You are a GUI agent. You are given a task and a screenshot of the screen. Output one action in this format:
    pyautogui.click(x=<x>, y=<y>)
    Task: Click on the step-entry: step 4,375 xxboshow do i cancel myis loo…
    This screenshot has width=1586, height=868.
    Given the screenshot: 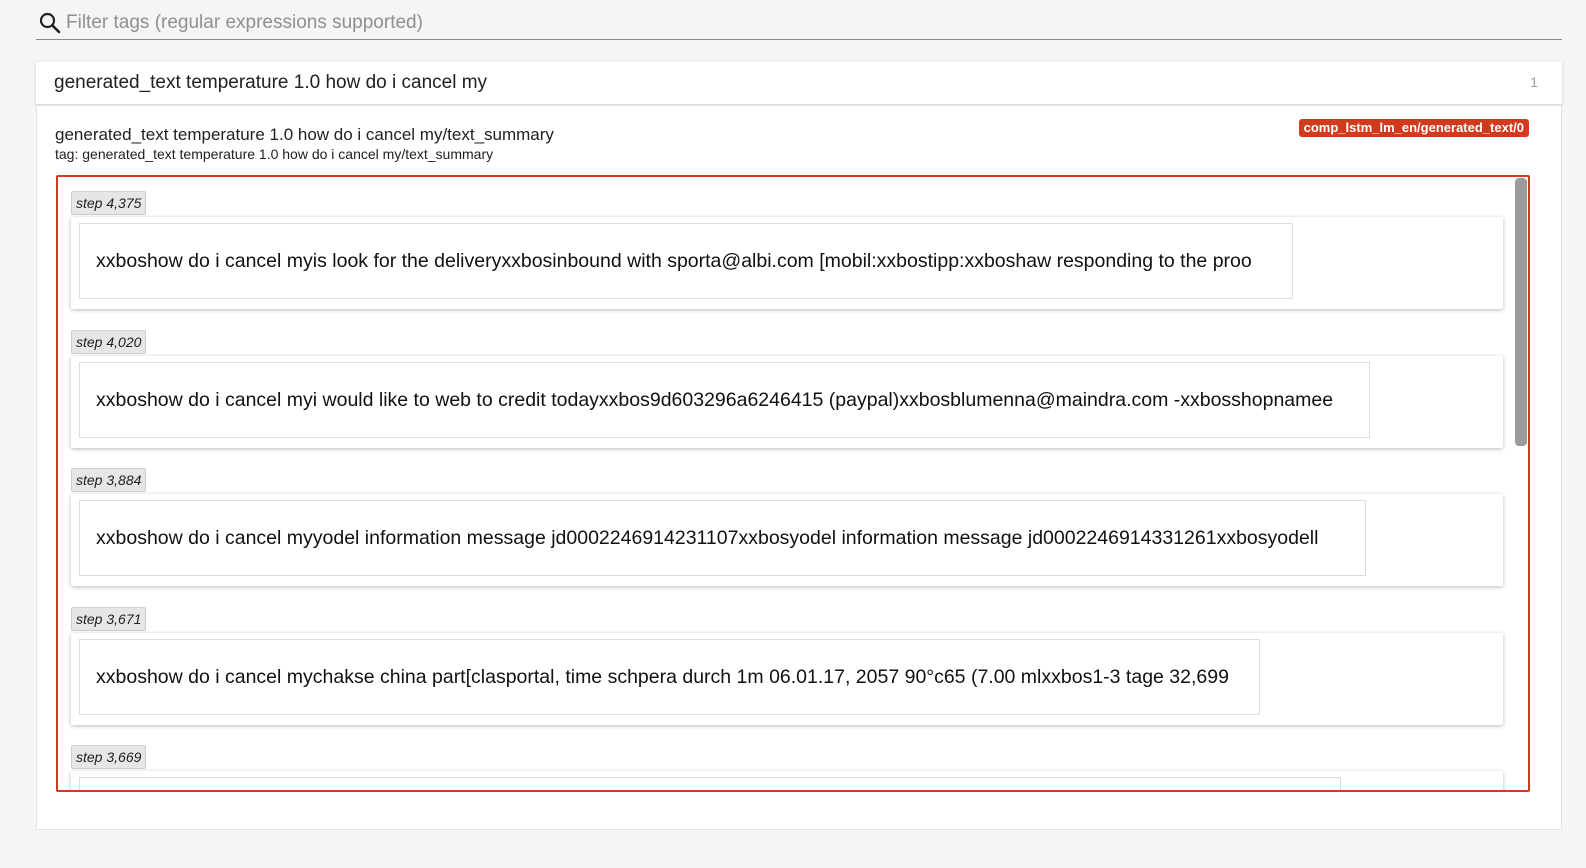 What is the action you would take?
    pyautogui.click(x=788, y=246)
    